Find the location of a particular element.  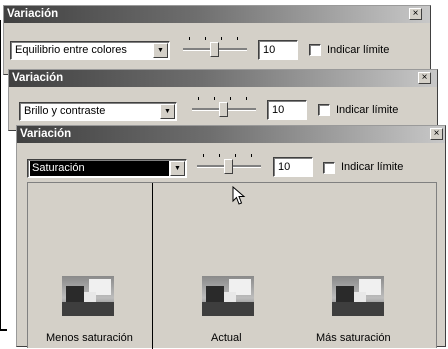

window-left-edge is located at coordinates (0, 175).